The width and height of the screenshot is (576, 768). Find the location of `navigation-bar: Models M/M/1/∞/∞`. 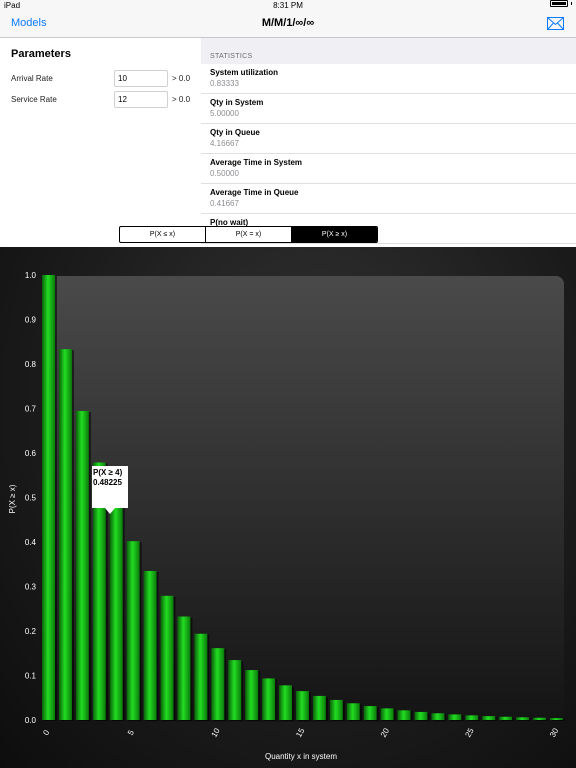

navigation-bar: Models M/M/1/∞/∞ is located at coordinates (288, 24).